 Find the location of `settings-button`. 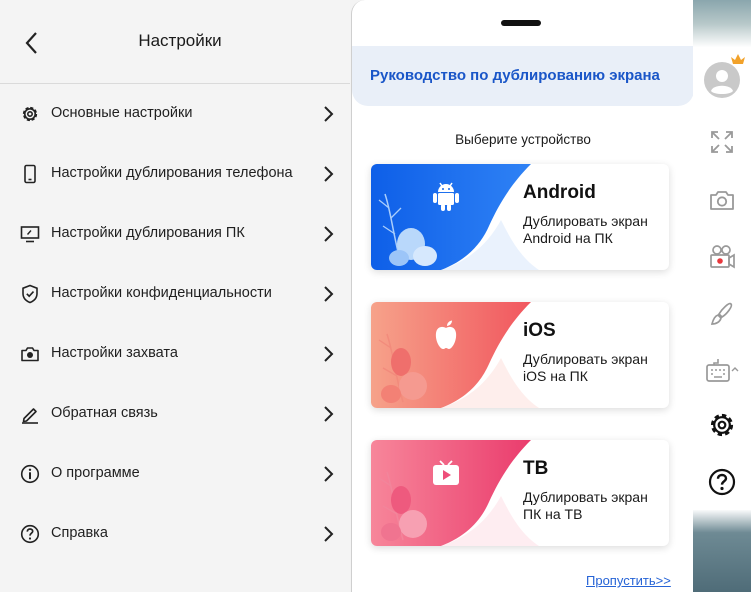

settings-button is located at coordinates (722, 425).